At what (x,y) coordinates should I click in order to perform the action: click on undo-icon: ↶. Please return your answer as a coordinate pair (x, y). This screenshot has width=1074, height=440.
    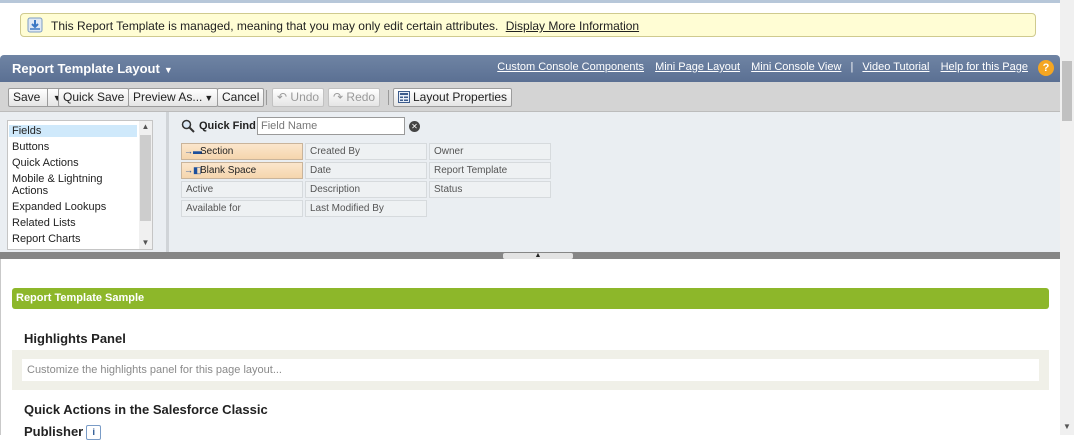
    Looking at the image, I should click on (282, 97).